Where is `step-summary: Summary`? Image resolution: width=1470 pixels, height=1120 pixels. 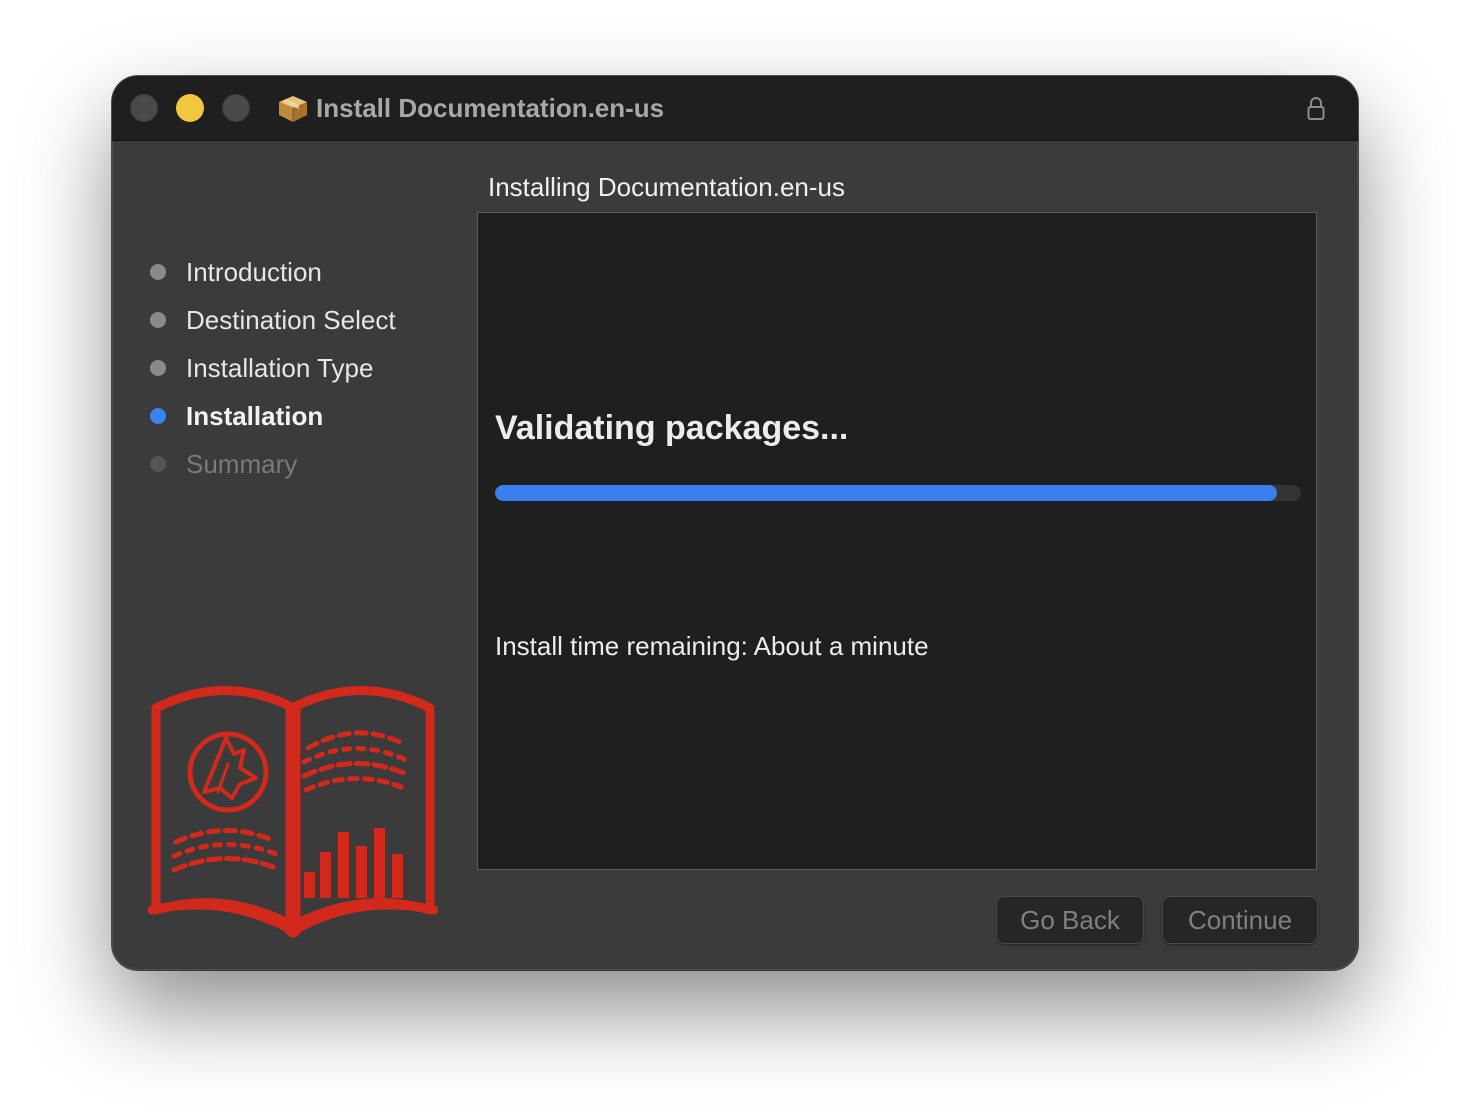
step-summary: Summary is located at coordinates (223, 464).